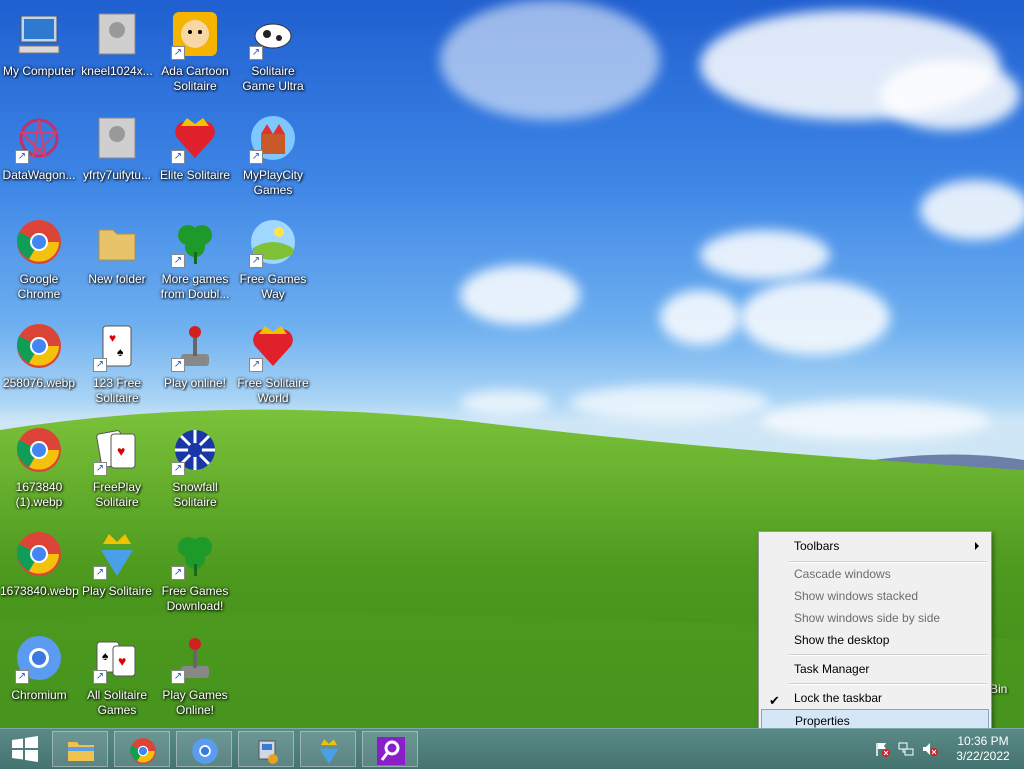 The image size is (1024, 769). I want to click on search-app-icon, so click(391, 751).